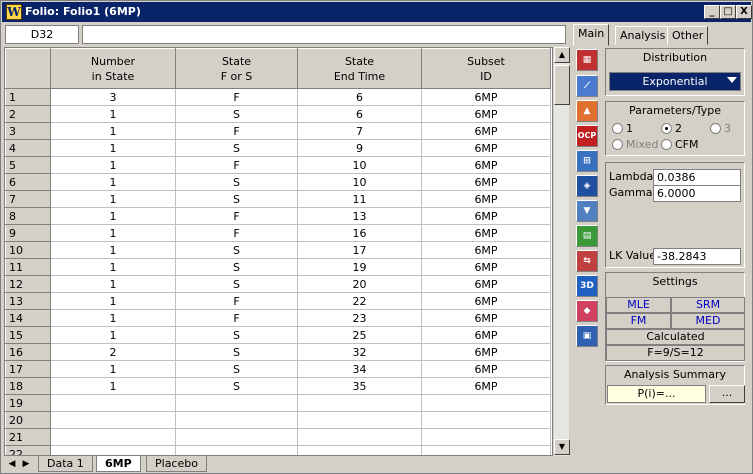 This screenshot has height=474, width=753. I want to click on srm-button: SRM, so click(708, 305).